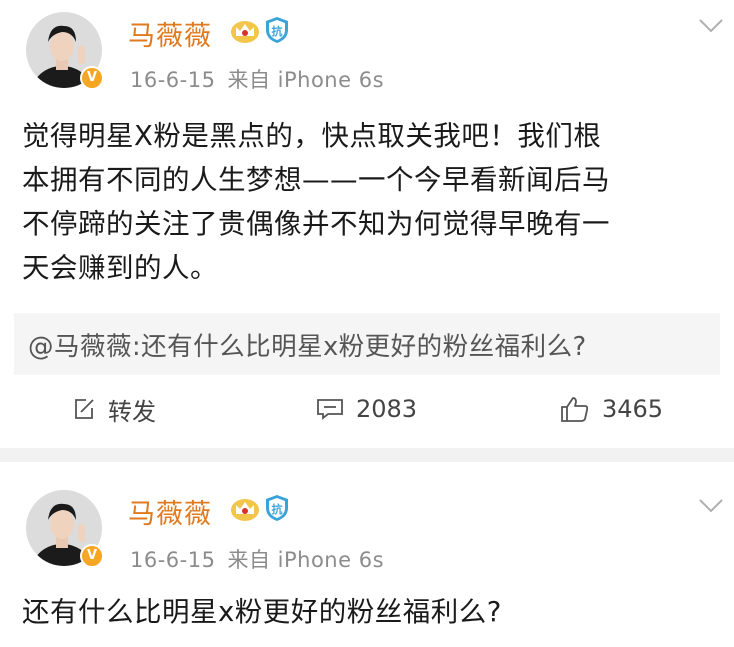  I want to click on repost-label: 转发, so click(132, 411).